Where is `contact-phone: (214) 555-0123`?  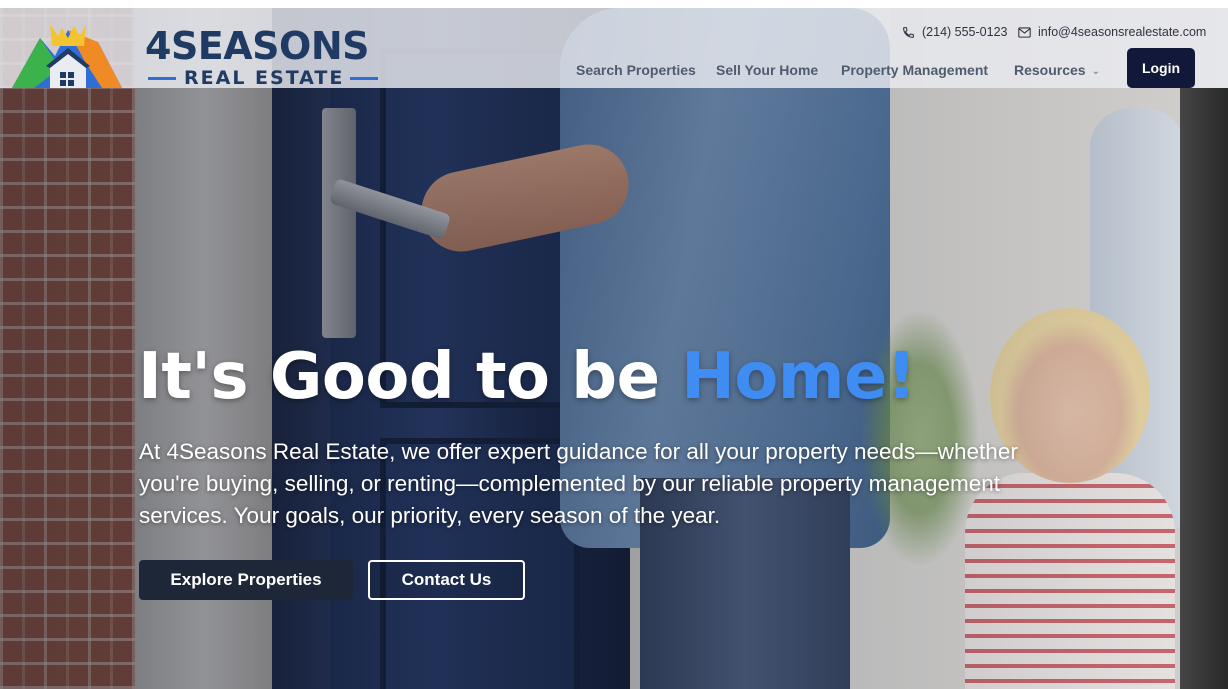 contact-phone: (214) 555-0123 is located at coordinates (954, 32).